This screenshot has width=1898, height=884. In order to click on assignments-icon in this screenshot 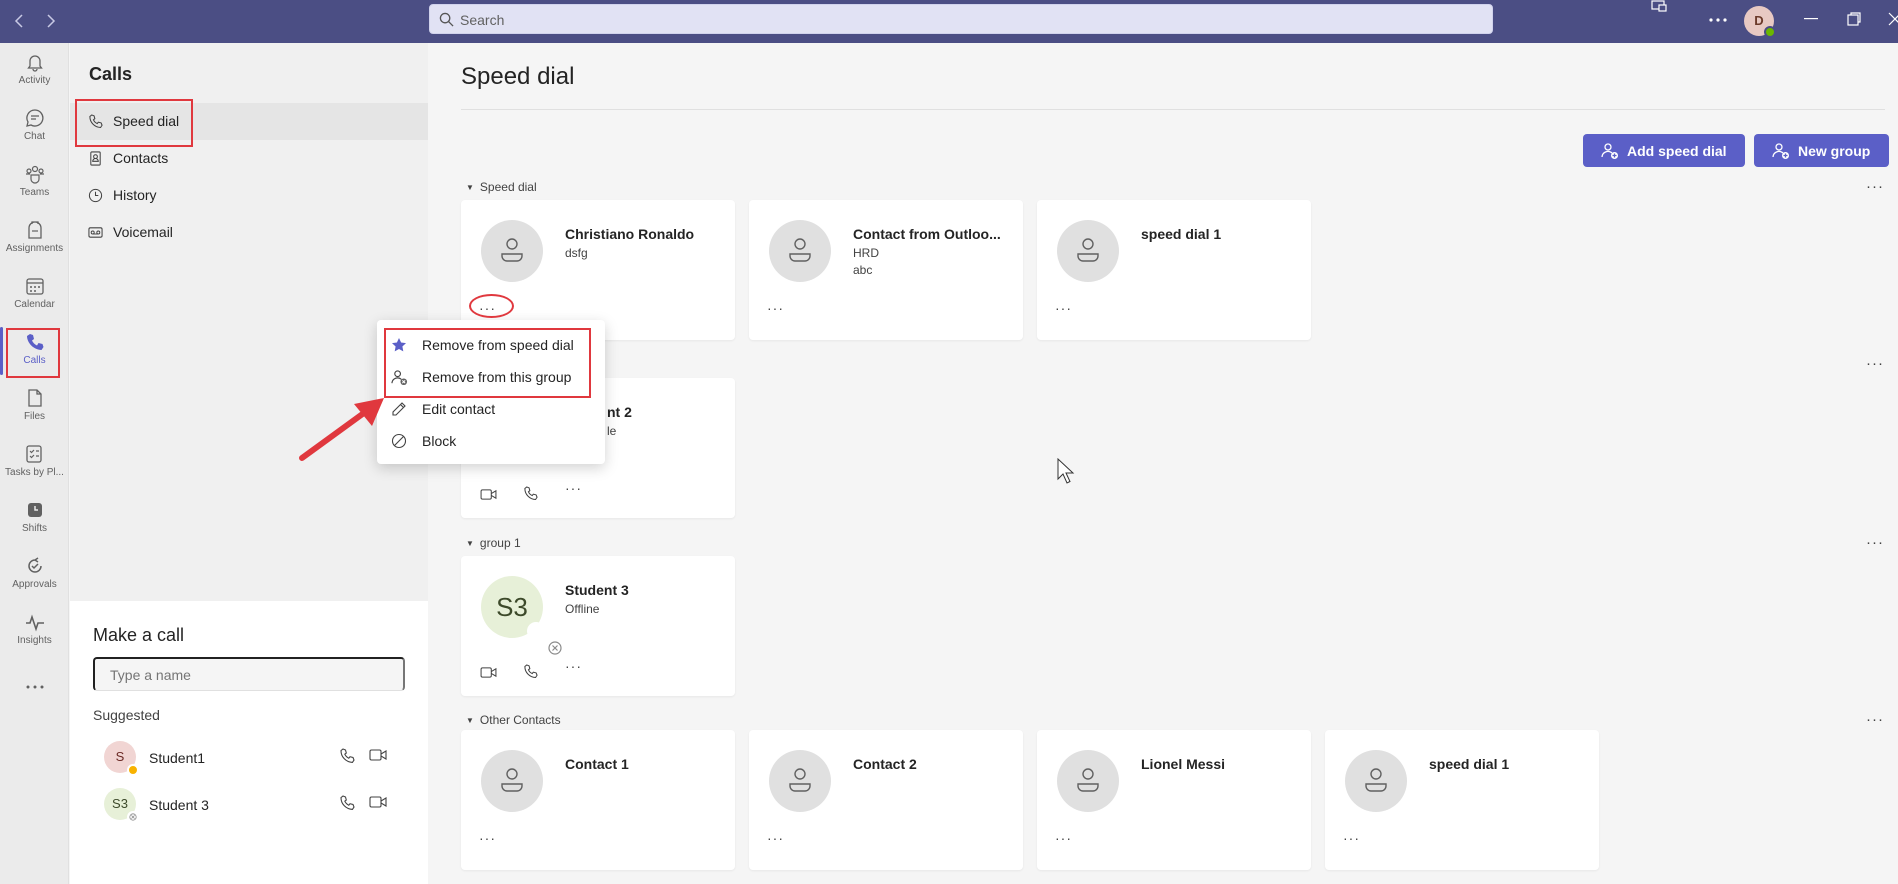, I will do `click(34, 230)`.